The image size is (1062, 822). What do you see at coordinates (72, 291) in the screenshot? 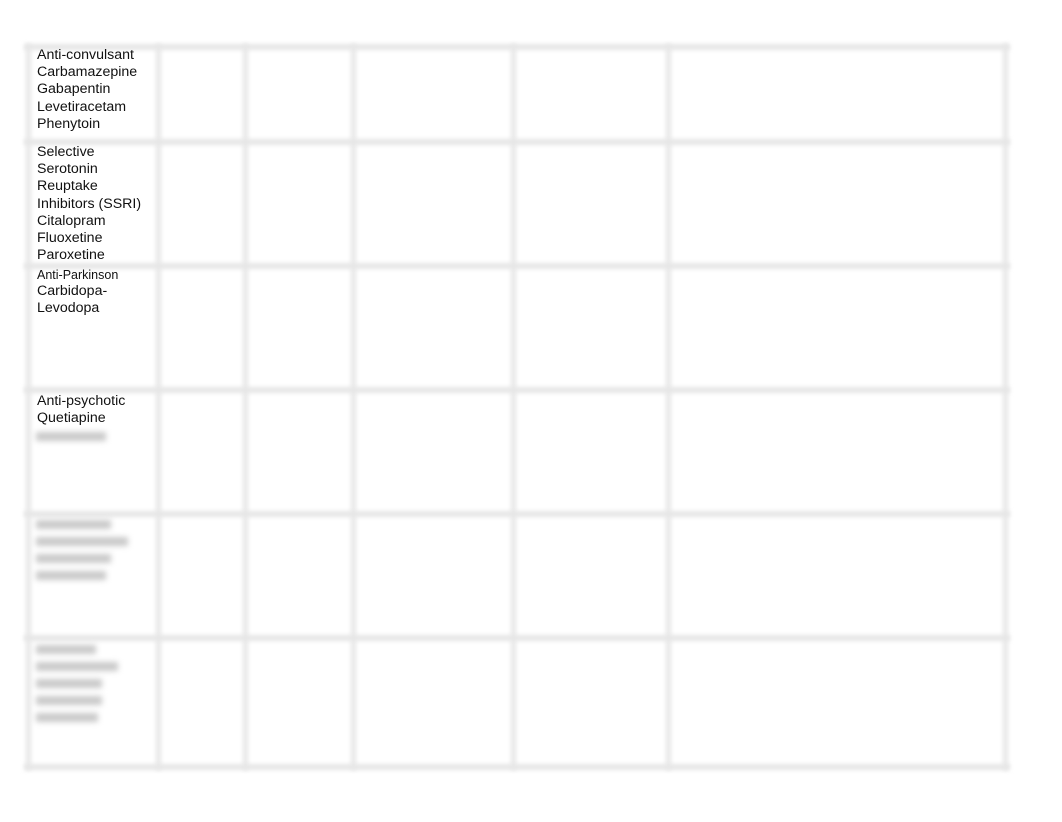
I see `drug-name: Carbidopa-` at bounding box center [72, 291].